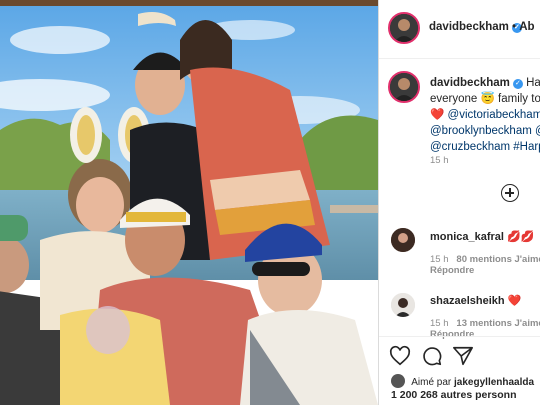 The image size is (540, 405). What do you see at coordinates (404, 87) in the screenshot?
I see `caption-avatar` at bounding box center [404, 87].